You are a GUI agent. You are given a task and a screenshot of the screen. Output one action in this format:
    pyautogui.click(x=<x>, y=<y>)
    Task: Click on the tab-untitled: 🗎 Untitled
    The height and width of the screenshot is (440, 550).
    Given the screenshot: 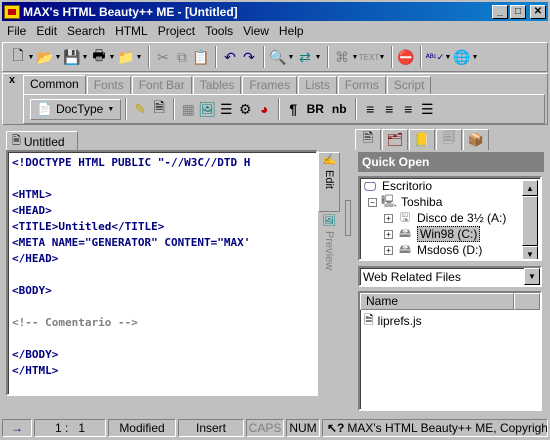 What is the action you would take?
    pyautogui.click(x=42, y=141)
    